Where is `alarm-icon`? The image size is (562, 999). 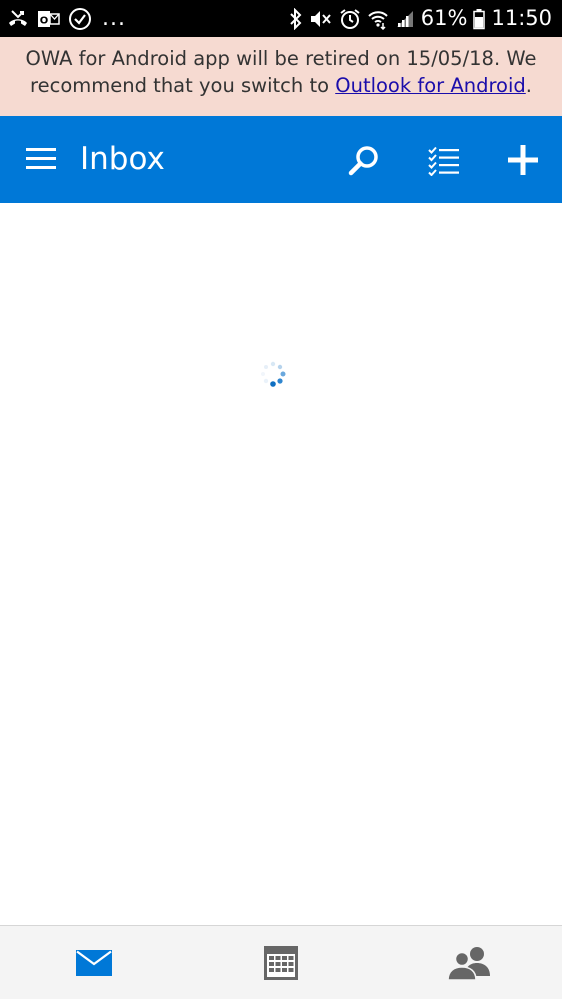
alarm-icon is located at coordinates (350, 19).